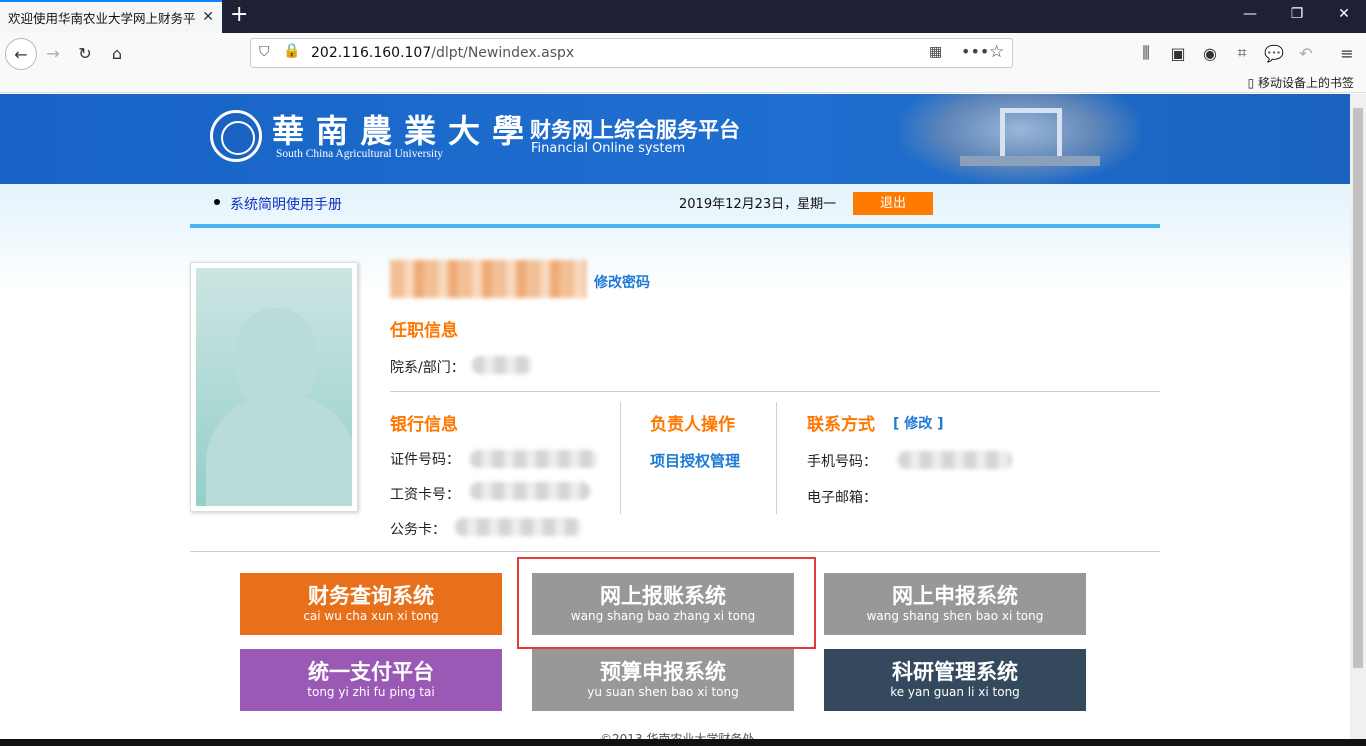 This screenshot has width=1366, height=746. Describe the element at coordinates (675, 206) in the screenshot. I see `info-bar: 系统简明使用手册 2019年12月23日，星期一 退出` at that location.